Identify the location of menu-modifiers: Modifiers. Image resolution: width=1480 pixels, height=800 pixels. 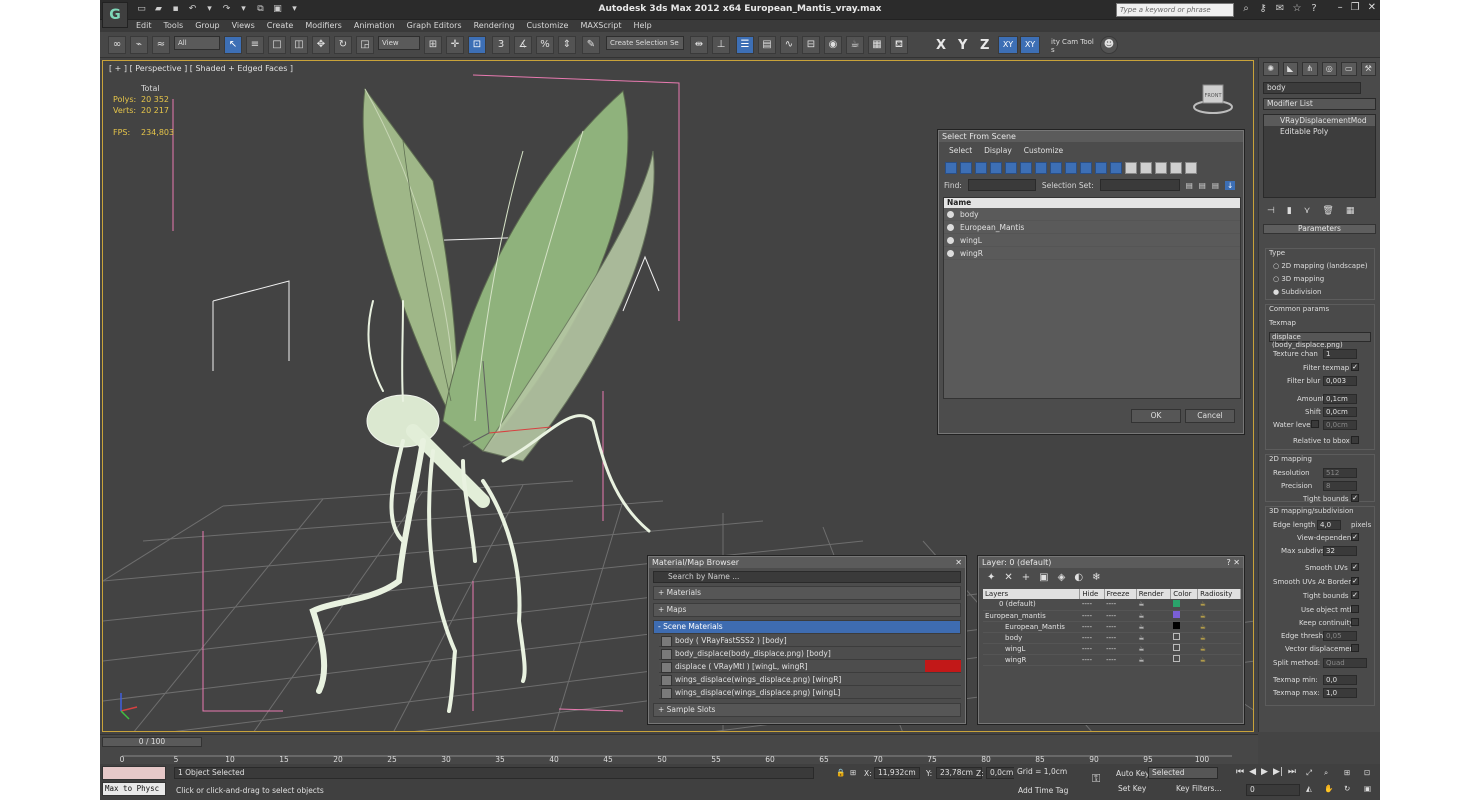
(323, 26).